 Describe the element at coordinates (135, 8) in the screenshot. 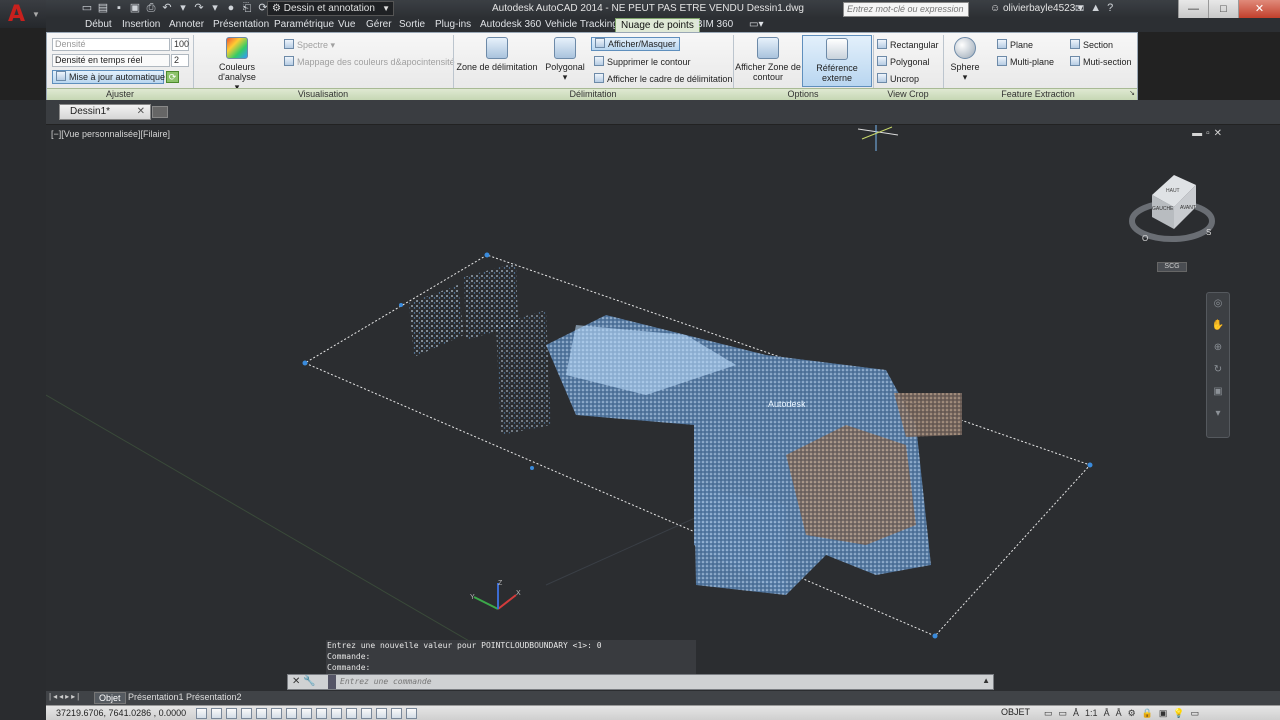

I see `save-as-icon: ▣` at that location.